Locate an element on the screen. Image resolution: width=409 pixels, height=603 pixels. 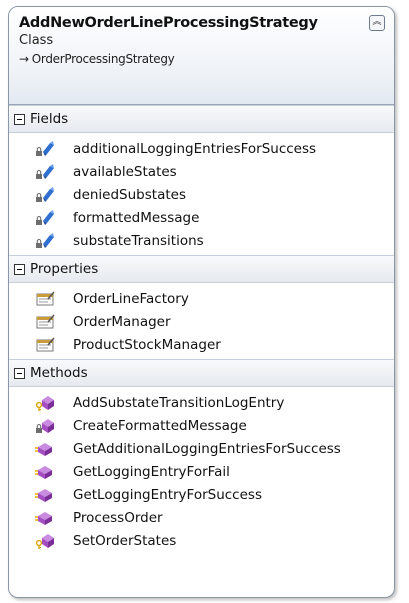
member-label: OrderLineFactory is located at coordinates (131, 298).